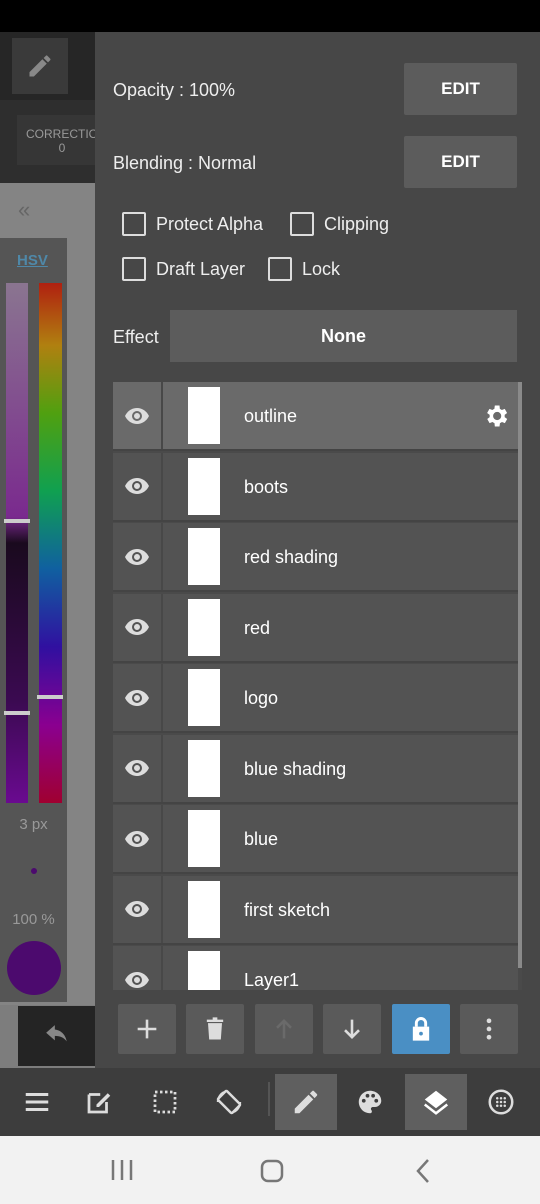  I want to click on checkbox-label: Lock, so click(321, 268).